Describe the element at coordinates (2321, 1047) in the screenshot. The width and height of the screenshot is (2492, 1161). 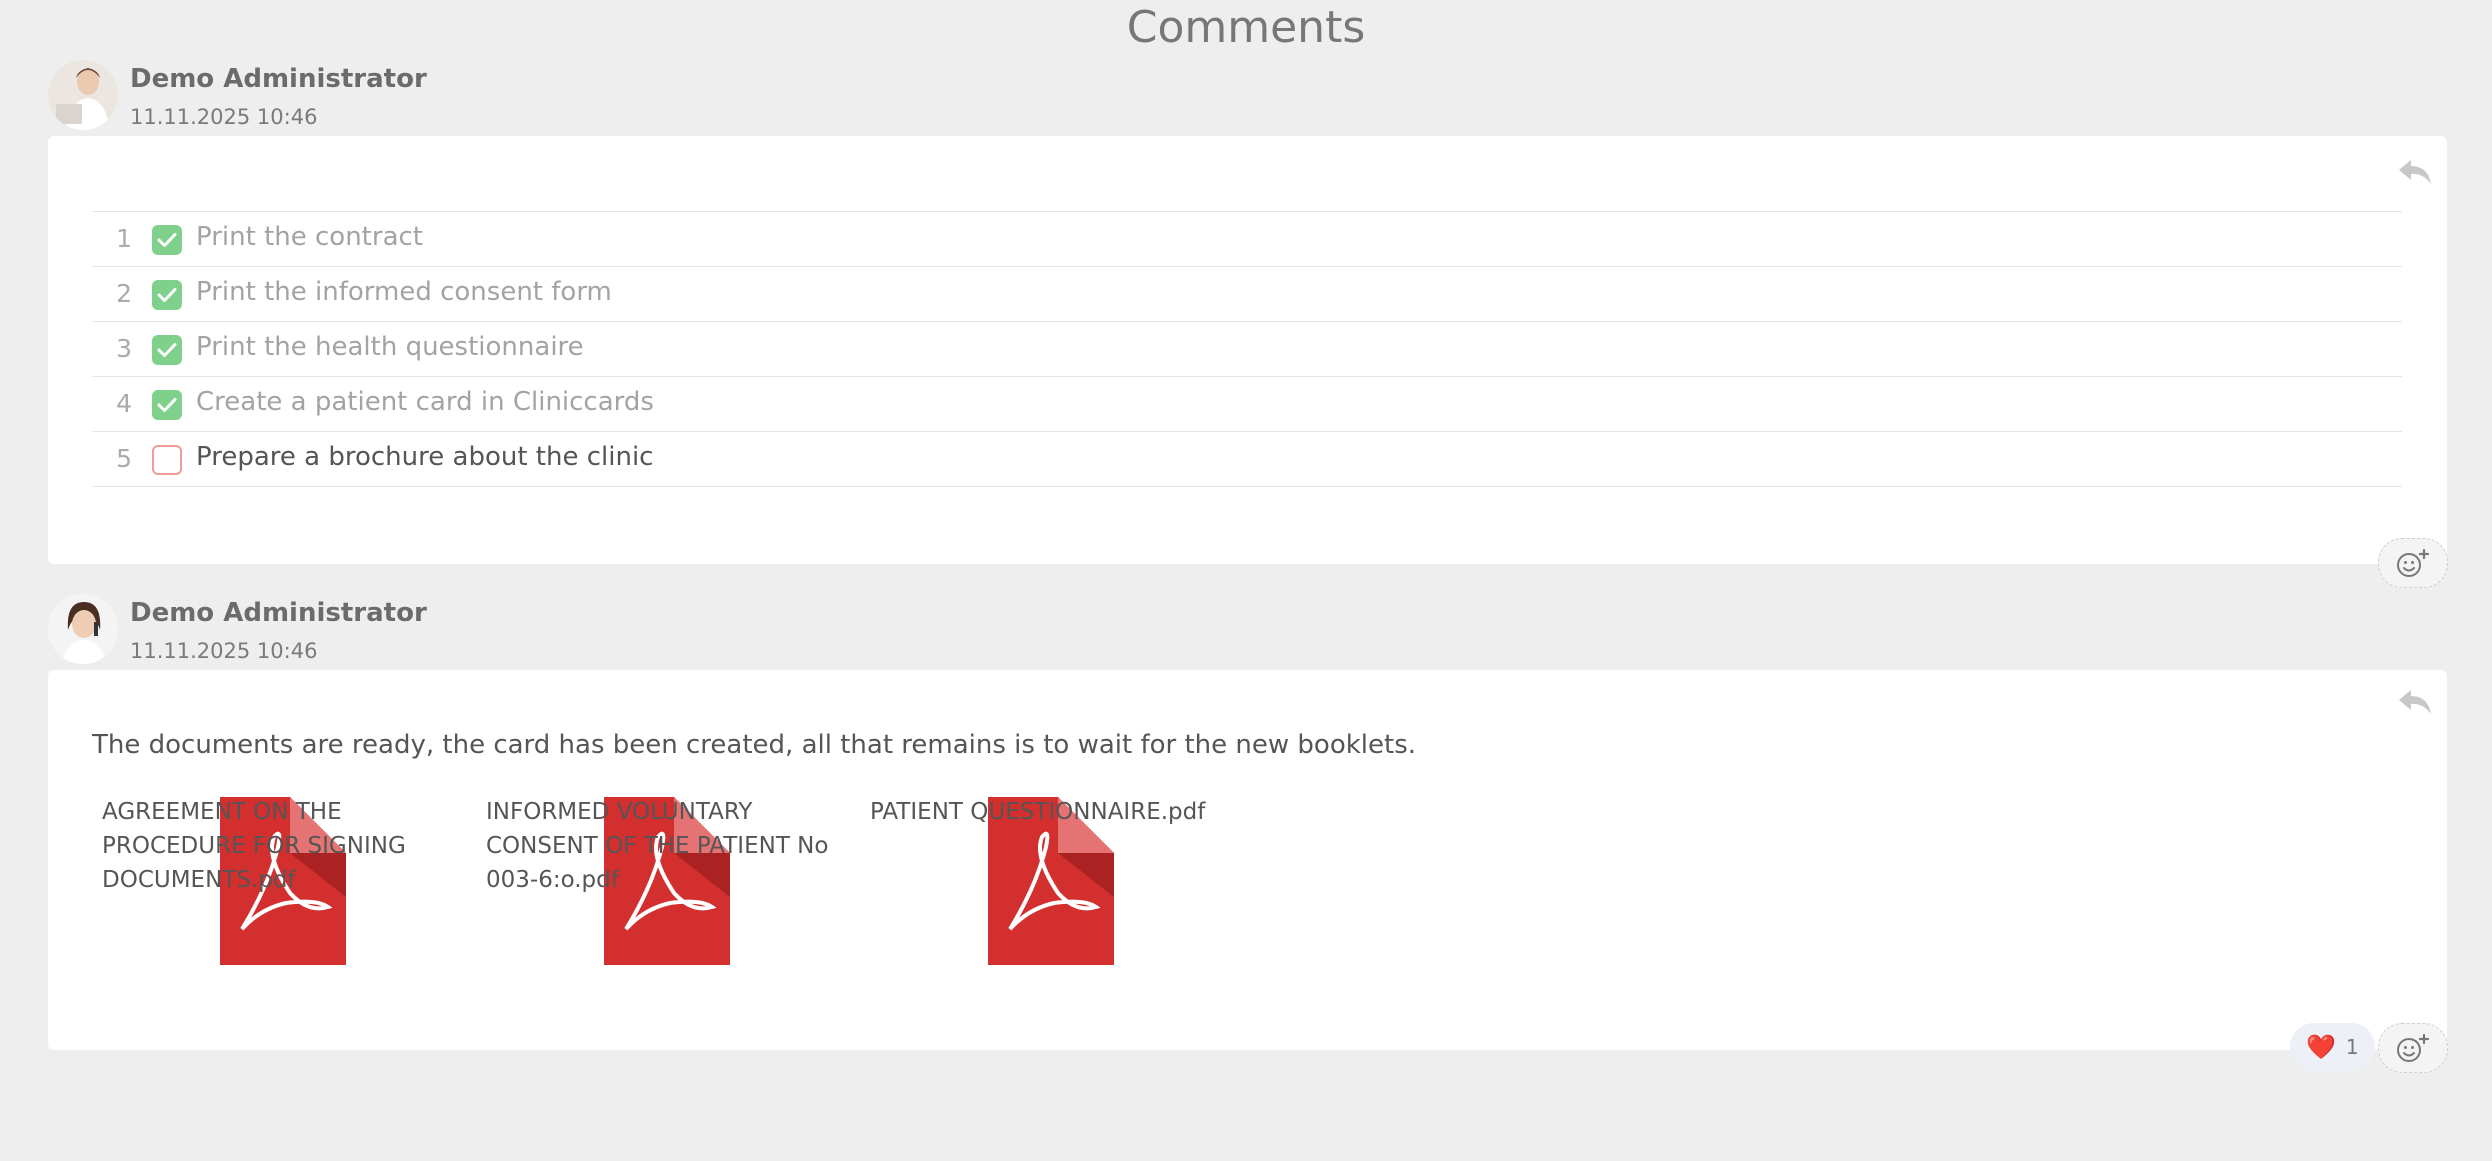
I see `heart-emoji: ❤️` at that location.